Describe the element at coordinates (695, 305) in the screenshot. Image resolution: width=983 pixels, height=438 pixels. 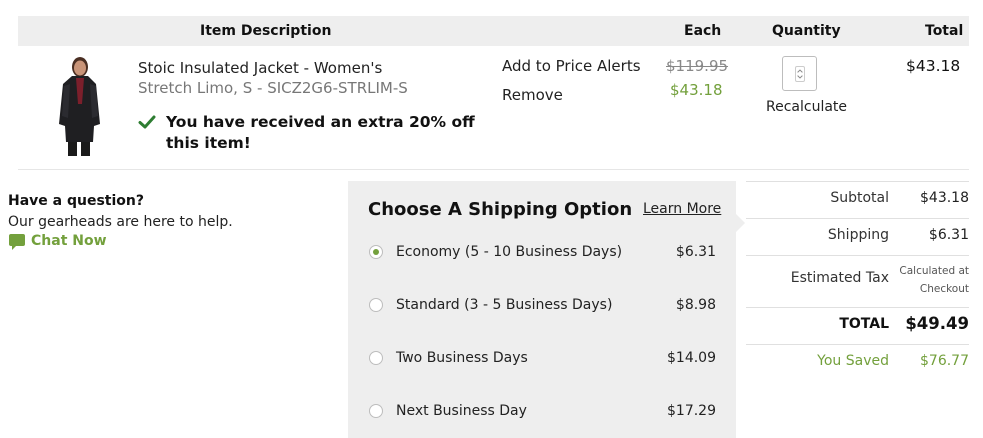
I see `shipping-option-price: $8.98` at that location.